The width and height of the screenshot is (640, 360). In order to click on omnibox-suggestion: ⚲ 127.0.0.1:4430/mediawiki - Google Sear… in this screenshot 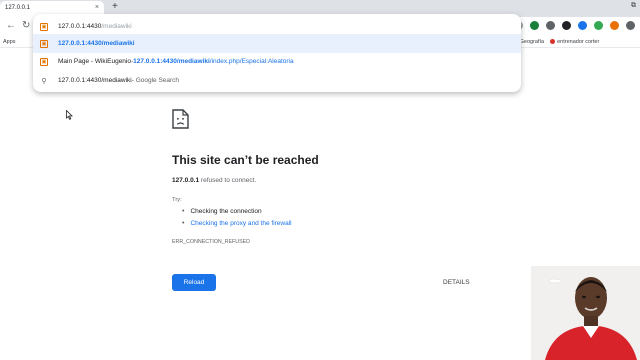, I will do `click(277, 80)`.